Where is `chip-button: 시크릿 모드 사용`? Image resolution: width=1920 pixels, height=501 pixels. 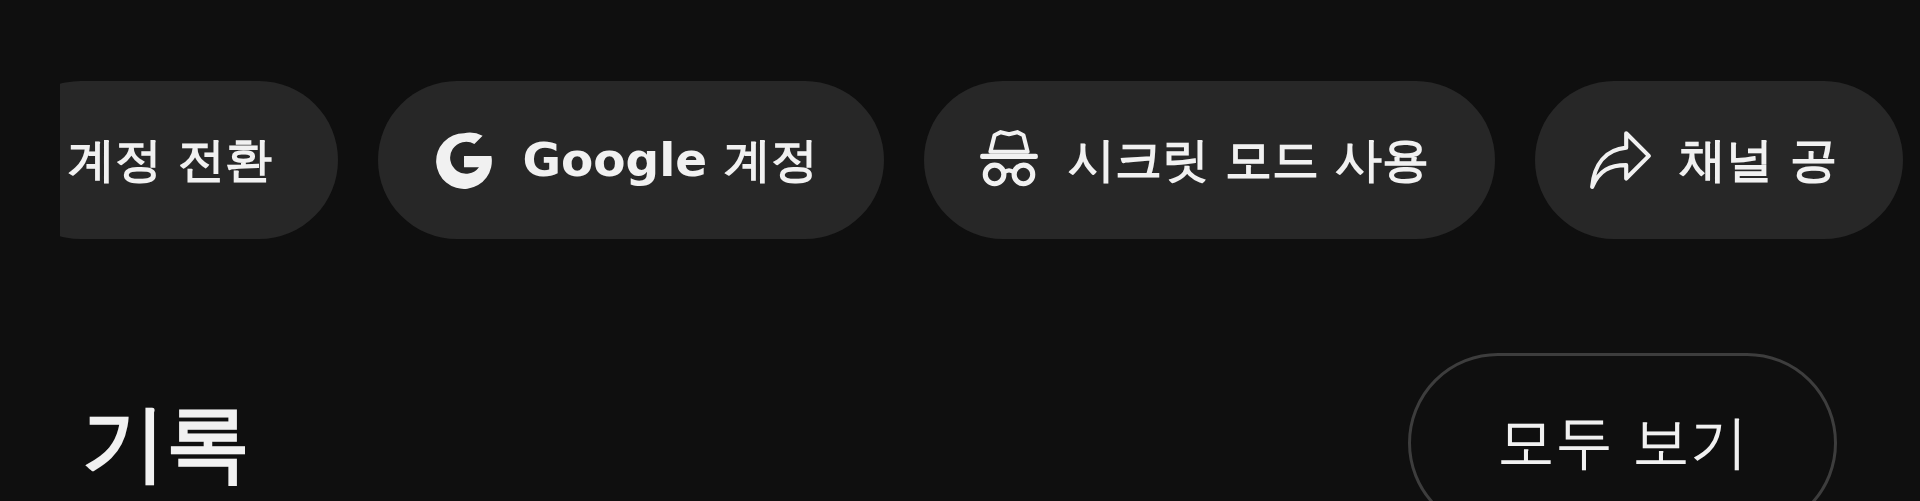 chip-button: 시크릿 모드 사용 is located at coordinates (1209, 160).